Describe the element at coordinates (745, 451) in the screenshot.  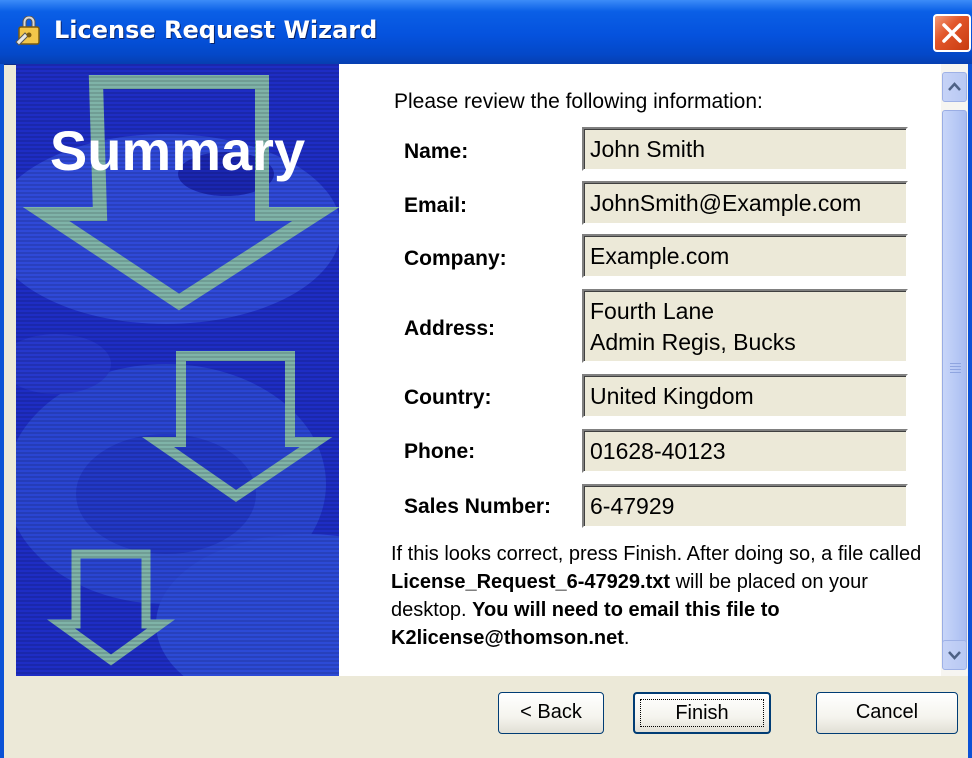
I see `phone-field: 01628-40123` at that location.